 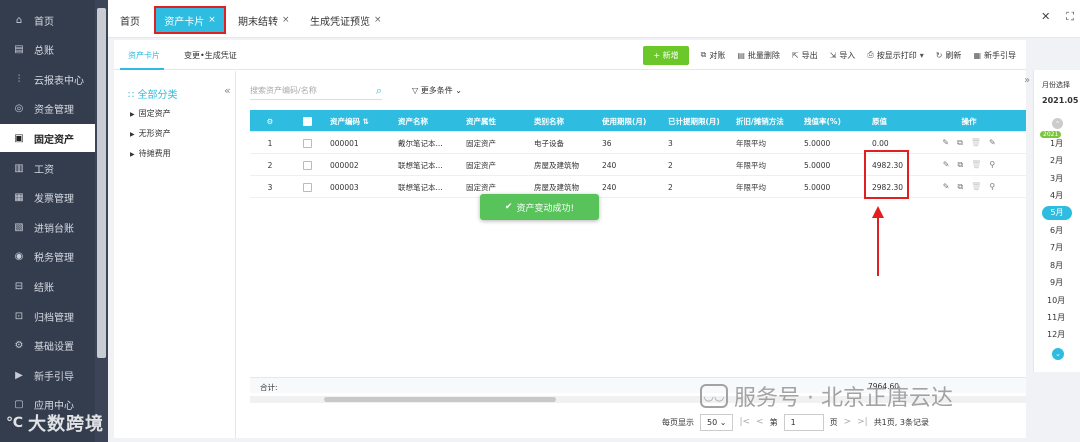 I want to click on sidebar-item-settings: ⚙ 基础设置, so click(x=47, y=346).